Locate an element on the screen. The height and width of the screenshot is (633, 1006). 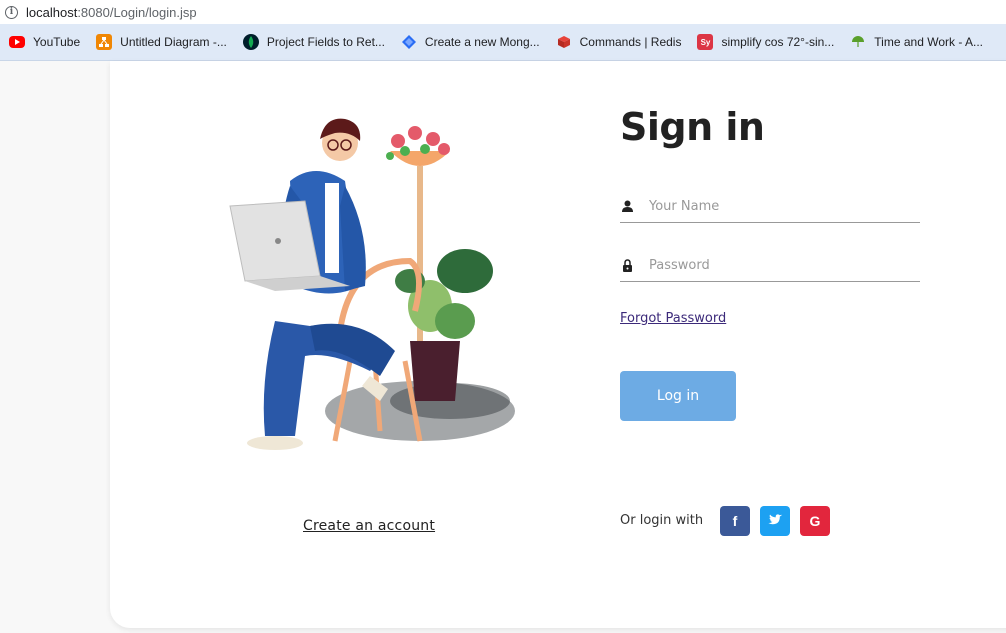
info-icon: i is located at coordinates (11, 12).